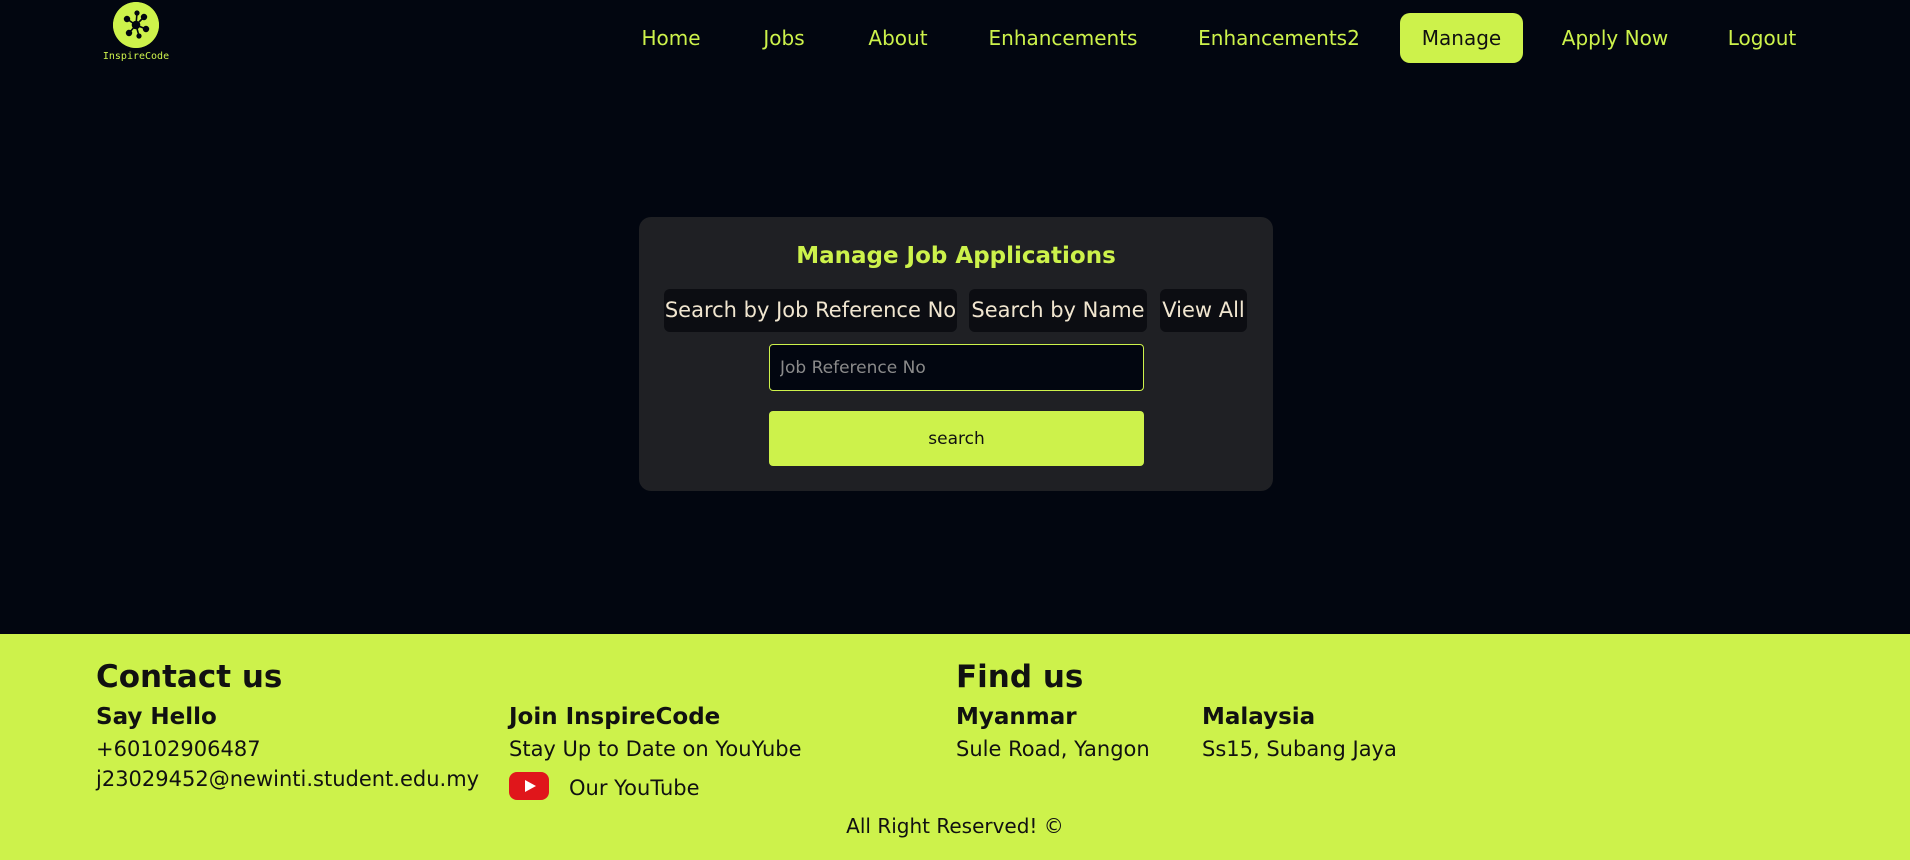 This screenshot has width=1910, height=860. I want to click on nav-home: Home, so click(671, 38).